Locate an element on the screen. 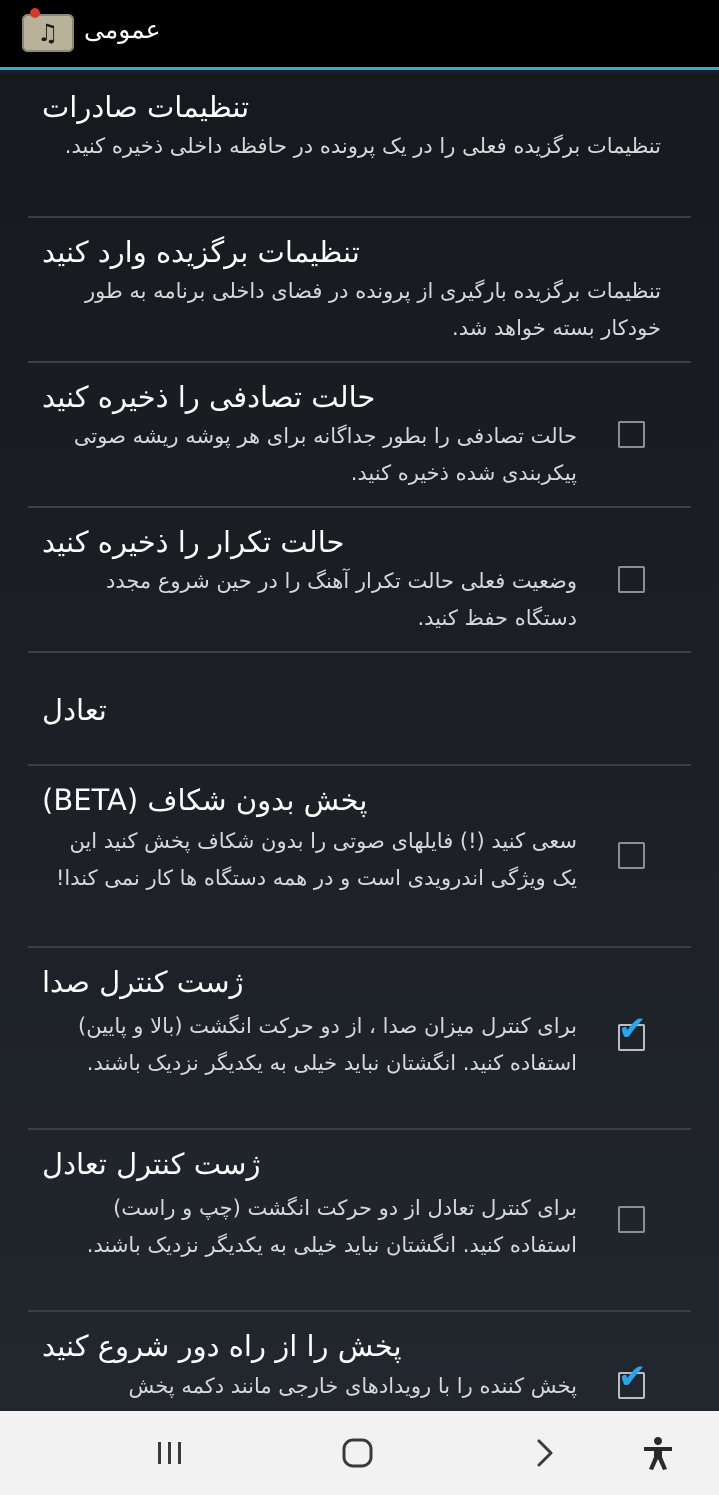  setting-title: پخش را از راه دور شروع کنید is located at coordinates (222, 1346).